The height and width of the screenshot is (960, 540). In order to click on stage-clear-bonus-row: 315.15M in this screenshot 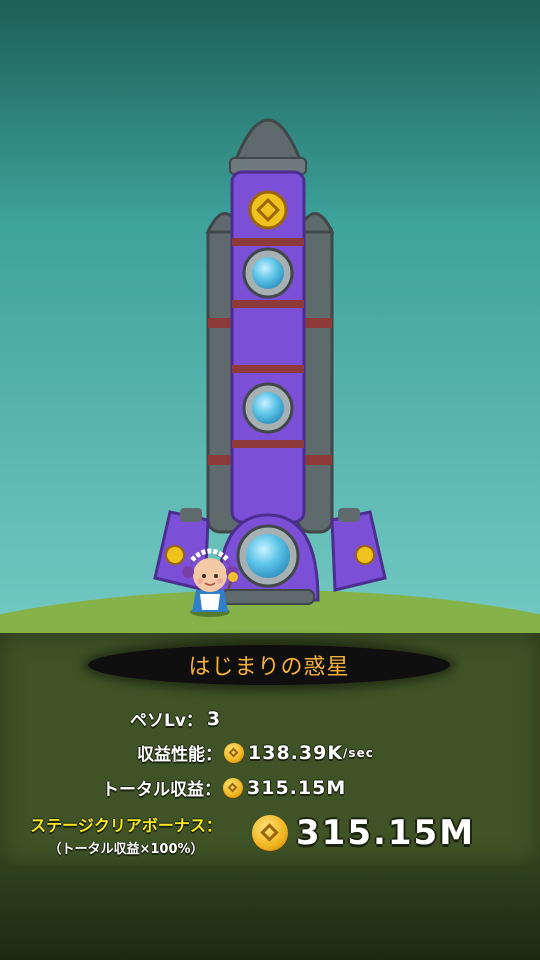, I will do `click(362, 833)`.